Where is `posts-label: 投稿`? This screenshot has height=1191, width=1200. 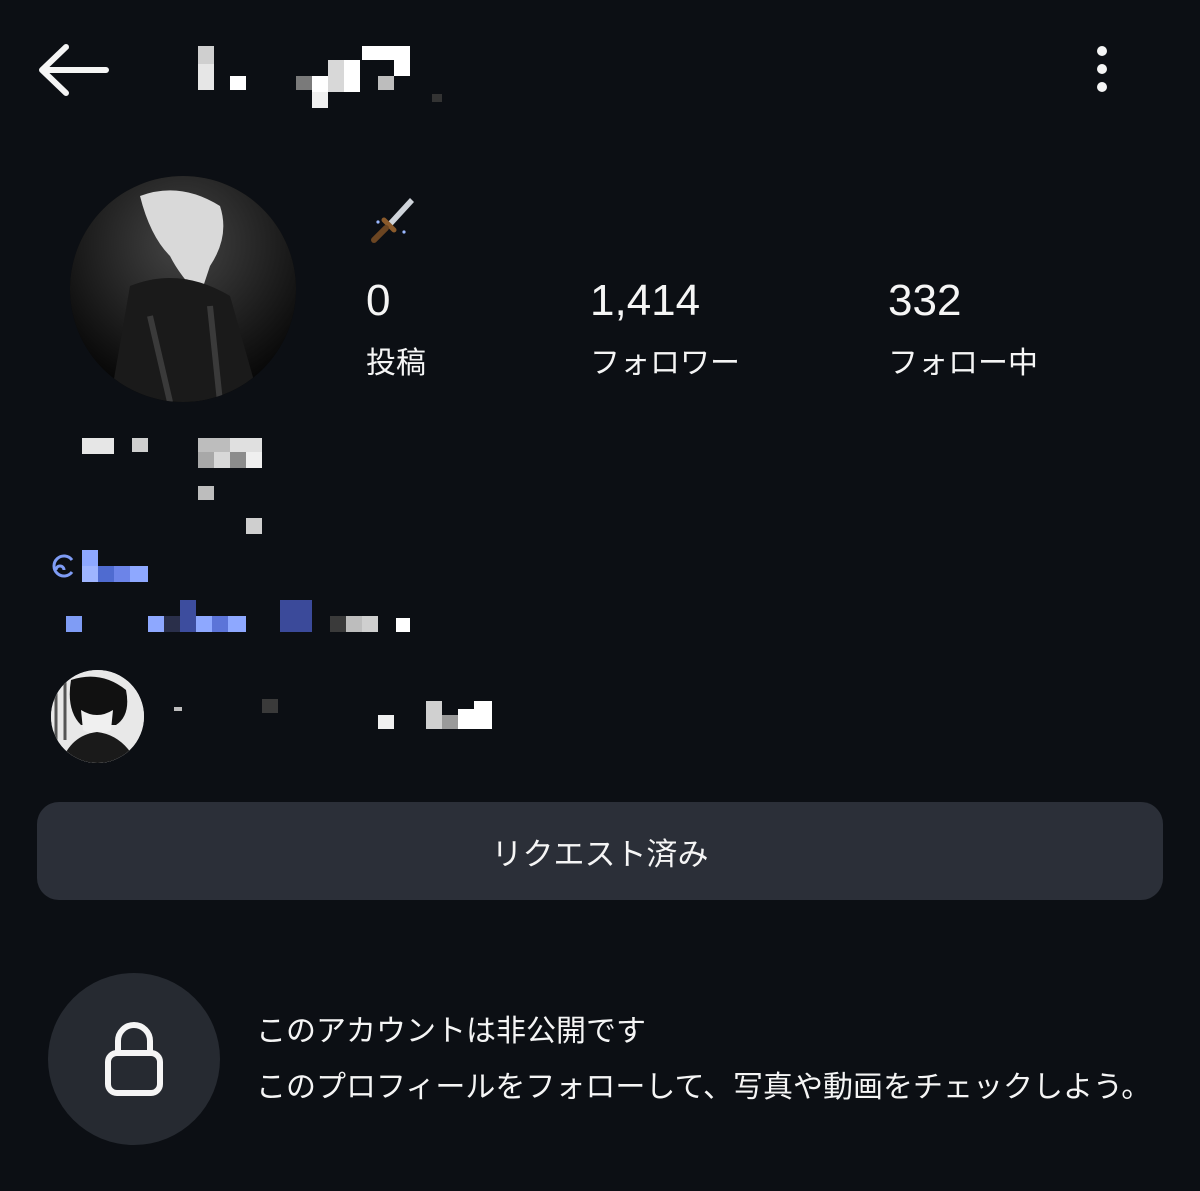 posts-label: 投稿 is located at coordinates (396, 363).